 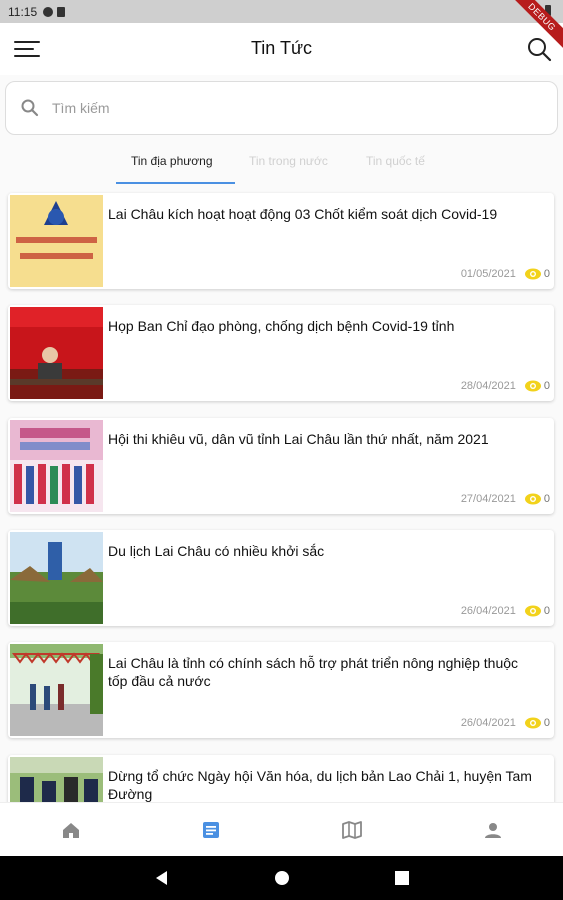 I want to click on tab-local-news: Tin địa phương, so click(x=172, y=161).